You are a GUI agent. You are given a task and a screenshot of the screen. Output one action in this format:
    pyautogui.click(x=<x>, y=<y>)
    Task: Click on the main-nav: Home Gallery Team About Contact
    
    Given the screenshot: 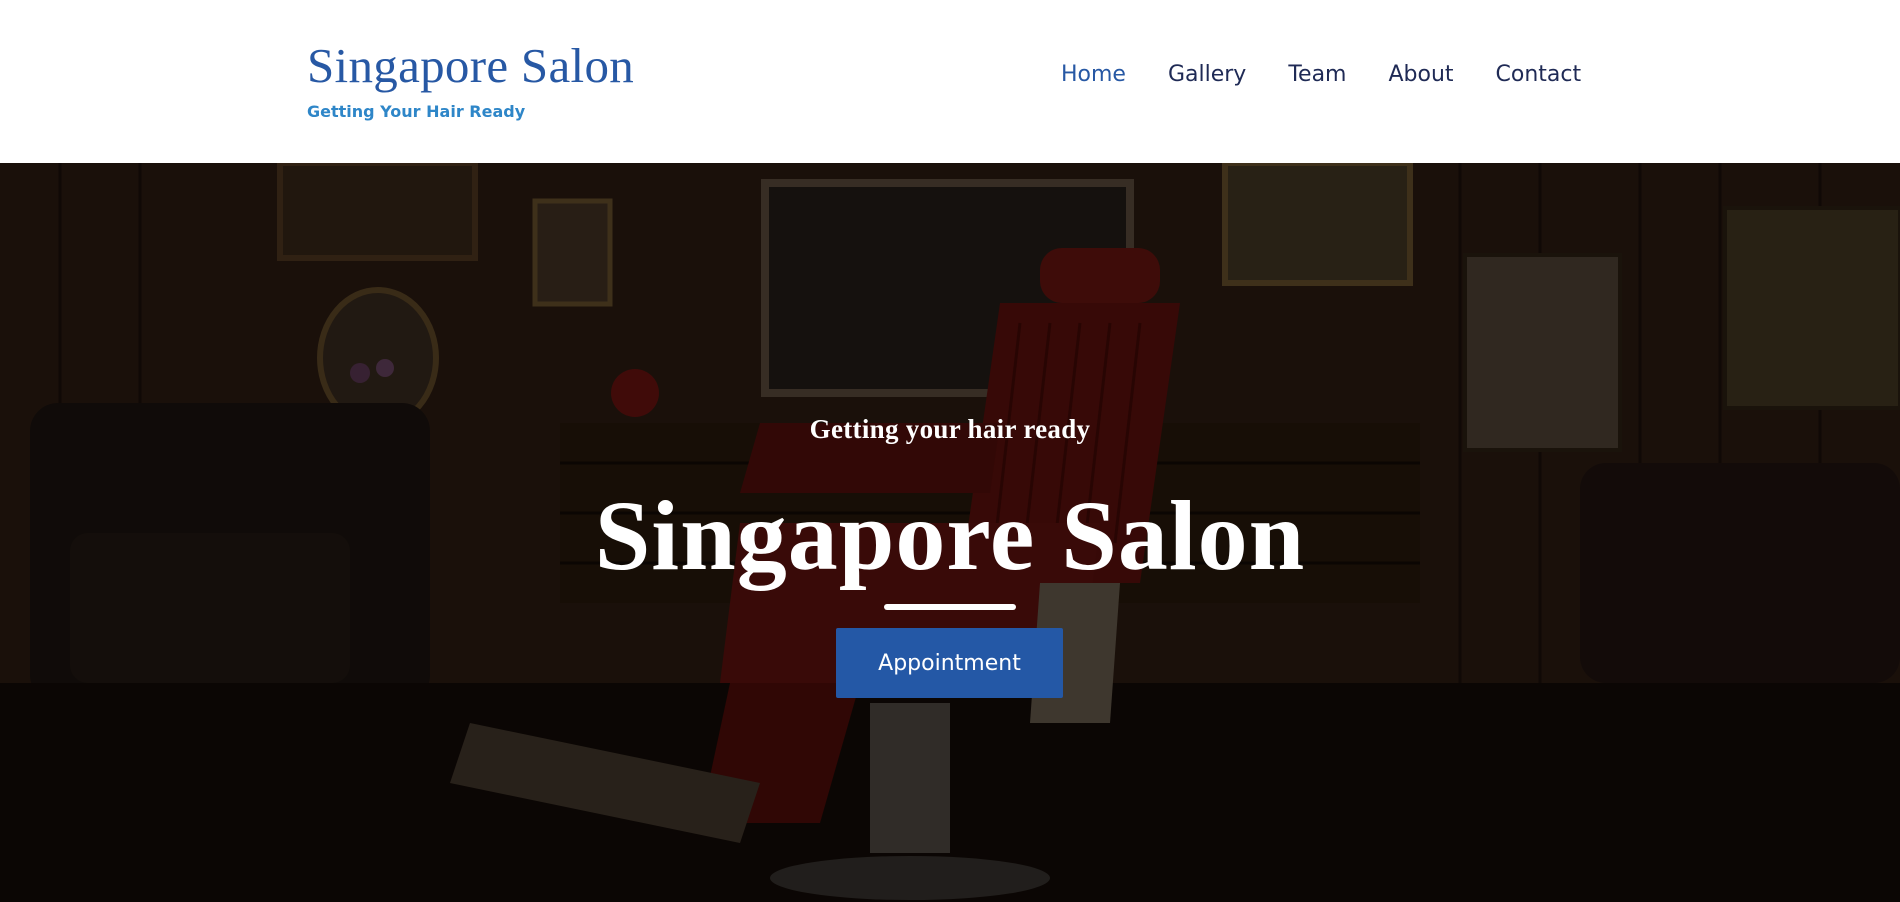 What is the action you would take?
    pyautogui.click(x=1321, y=75)
    